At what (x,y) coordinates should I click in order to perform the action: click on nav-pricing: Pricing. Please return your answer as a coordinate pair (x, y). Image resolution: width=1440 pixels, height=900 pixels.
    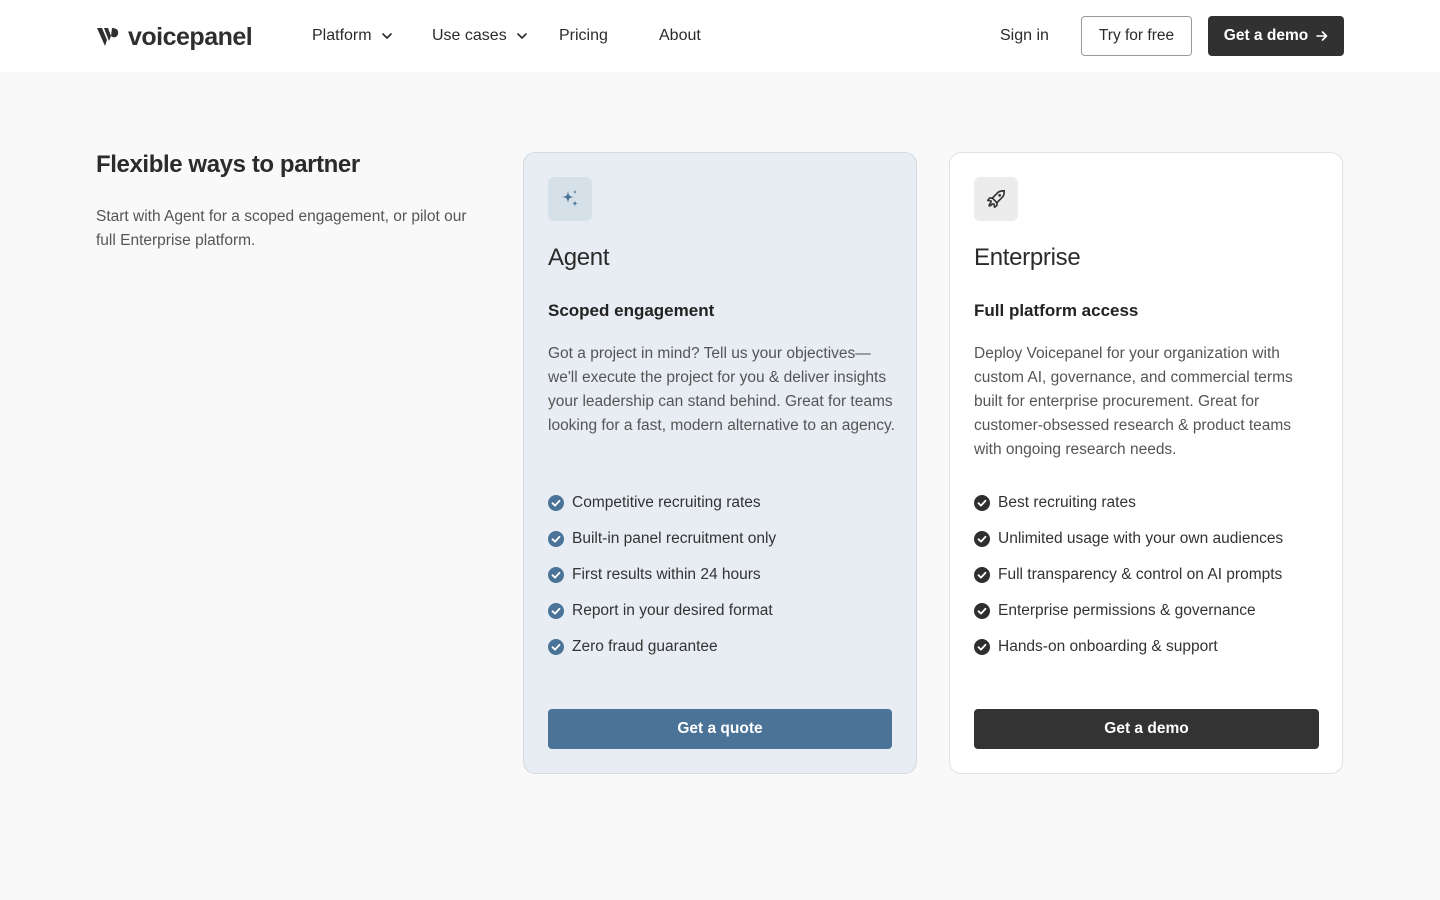
    Looking at the image, I should click on (583, 36).